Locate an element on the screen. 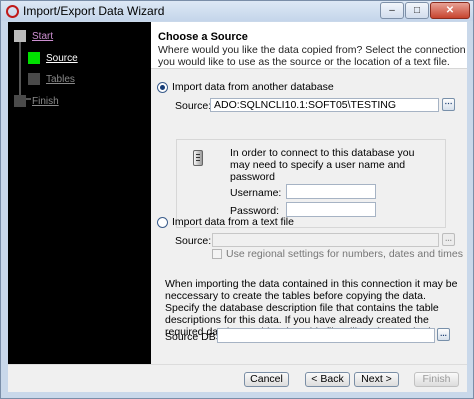 The width and height of the screenshot is (474, 399). password-field is located at coordinates (331, 209).